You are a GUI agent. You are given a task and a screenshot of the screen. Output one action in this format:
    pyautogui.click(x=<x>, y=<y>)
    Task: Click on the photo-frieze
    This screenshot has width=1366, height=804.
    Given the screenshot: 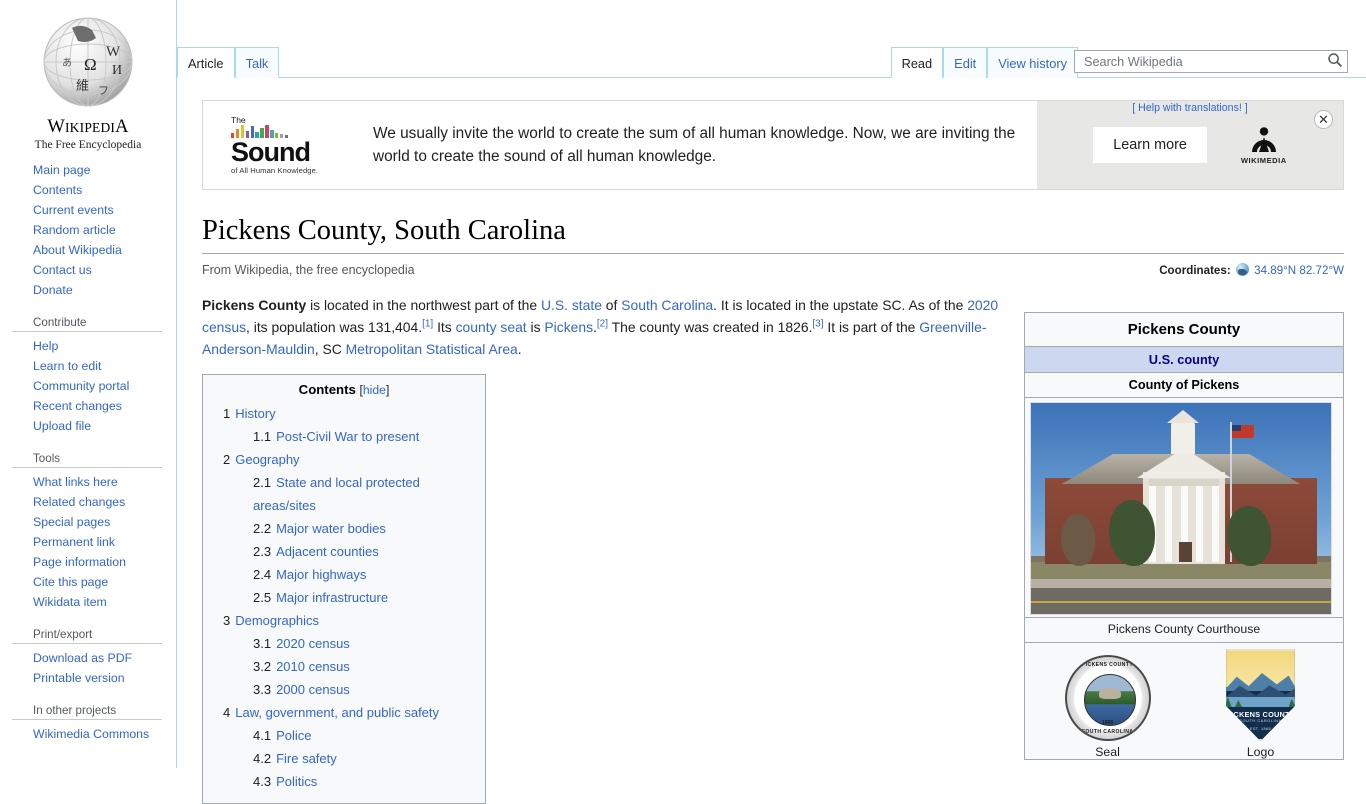 What is the action you would take?
    pyautogui.click(x=1184, y=482)
    